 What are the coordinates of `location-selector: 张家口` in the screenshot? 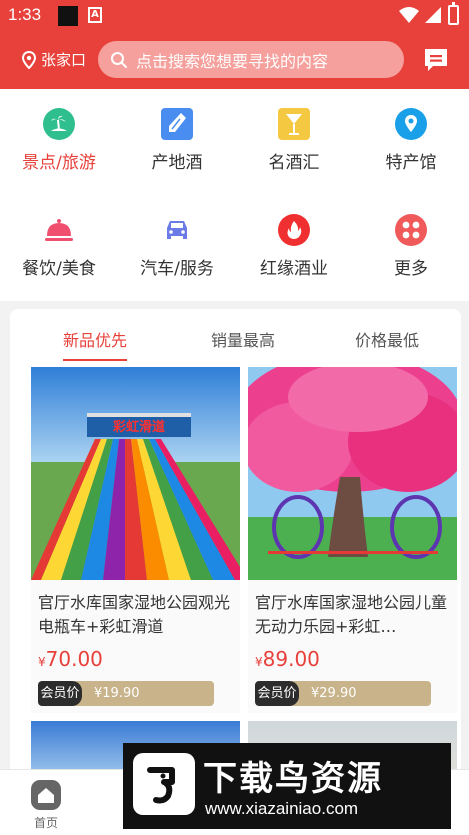 It's located at (54, 59).